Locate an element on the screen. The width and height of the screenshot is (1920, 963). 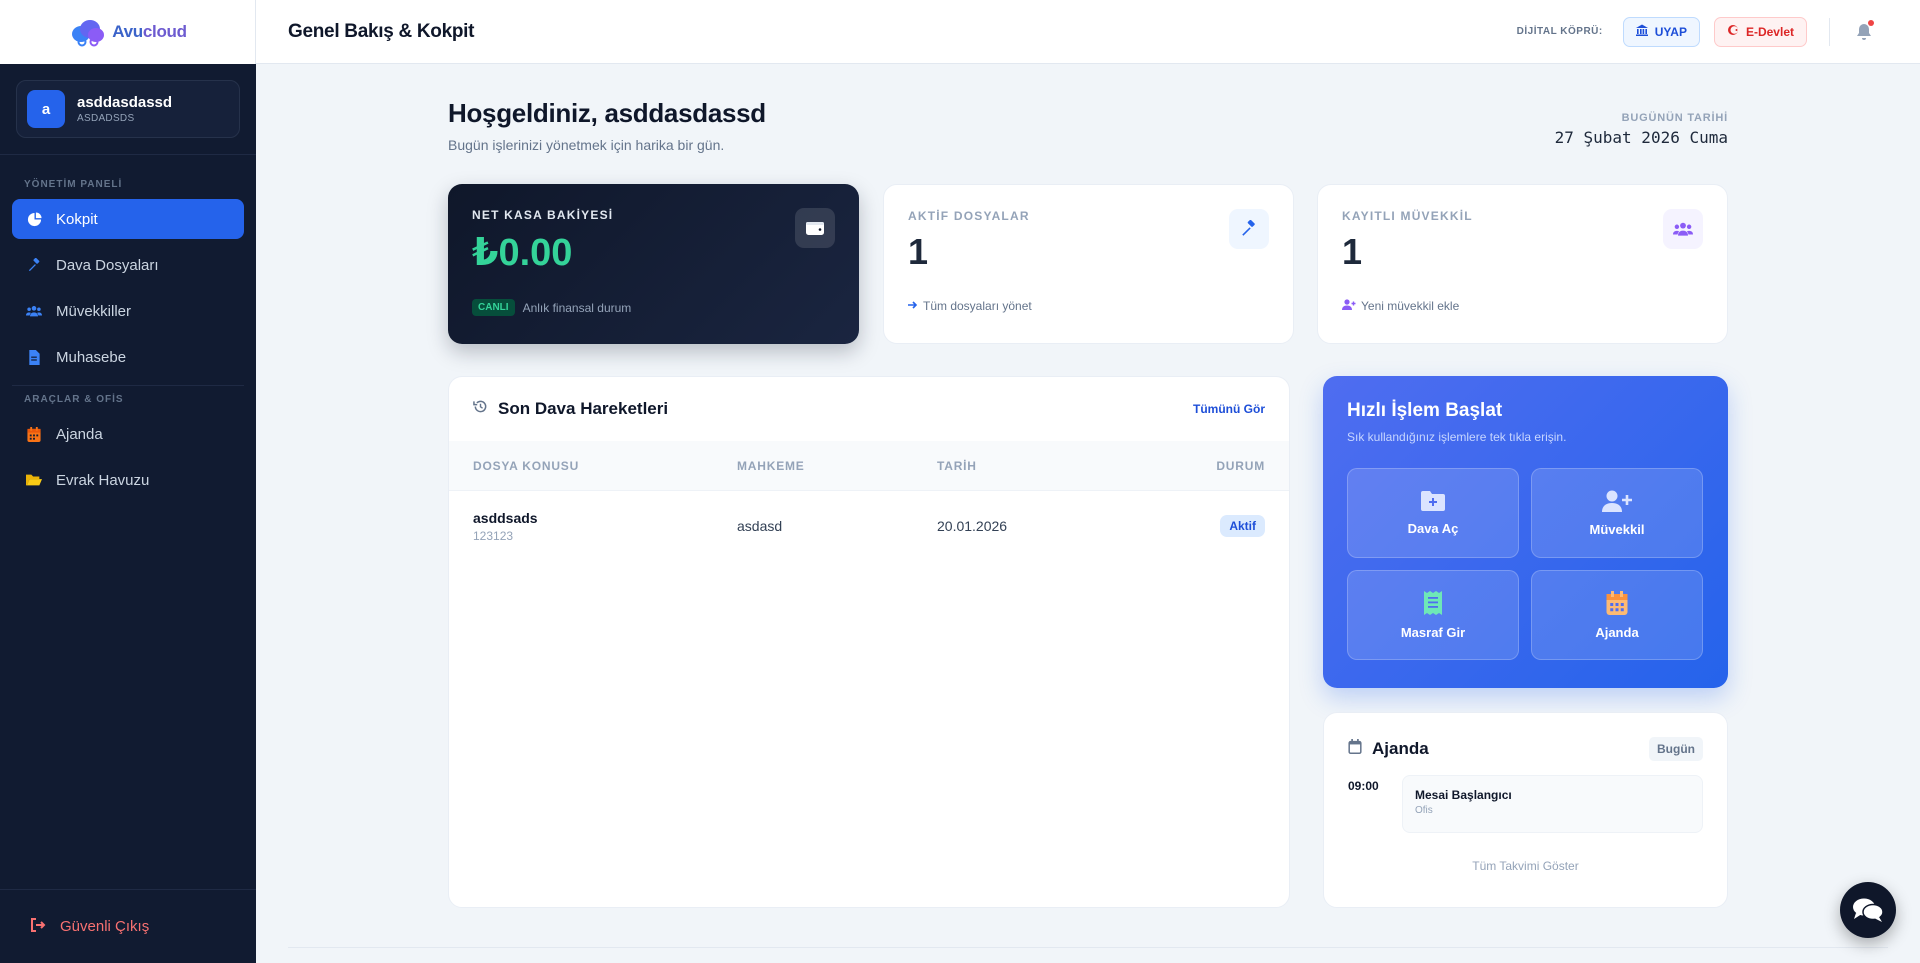
recent-cases-title: Son Dava Hareketleri is located at coordinates (583, 408).